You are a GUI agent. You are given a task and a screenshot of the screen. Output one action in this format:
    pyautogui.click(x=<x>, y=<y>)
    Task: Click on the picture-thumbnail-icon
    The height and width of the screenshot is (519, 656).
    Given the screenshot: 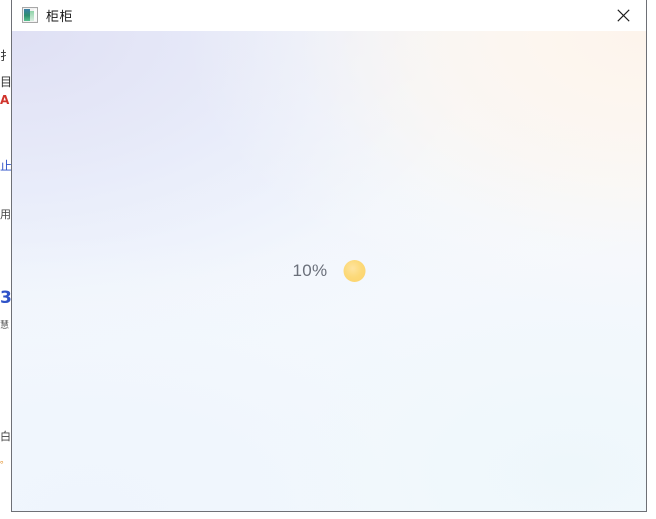 What is the action you would take?
    pyautogui.click(x=30, y=15)
    